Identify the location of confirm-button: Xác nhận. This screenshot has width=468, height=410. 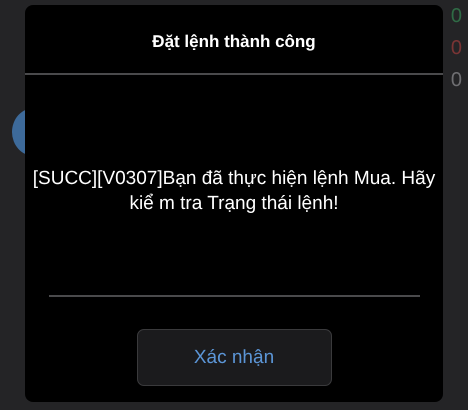
(234, 357).